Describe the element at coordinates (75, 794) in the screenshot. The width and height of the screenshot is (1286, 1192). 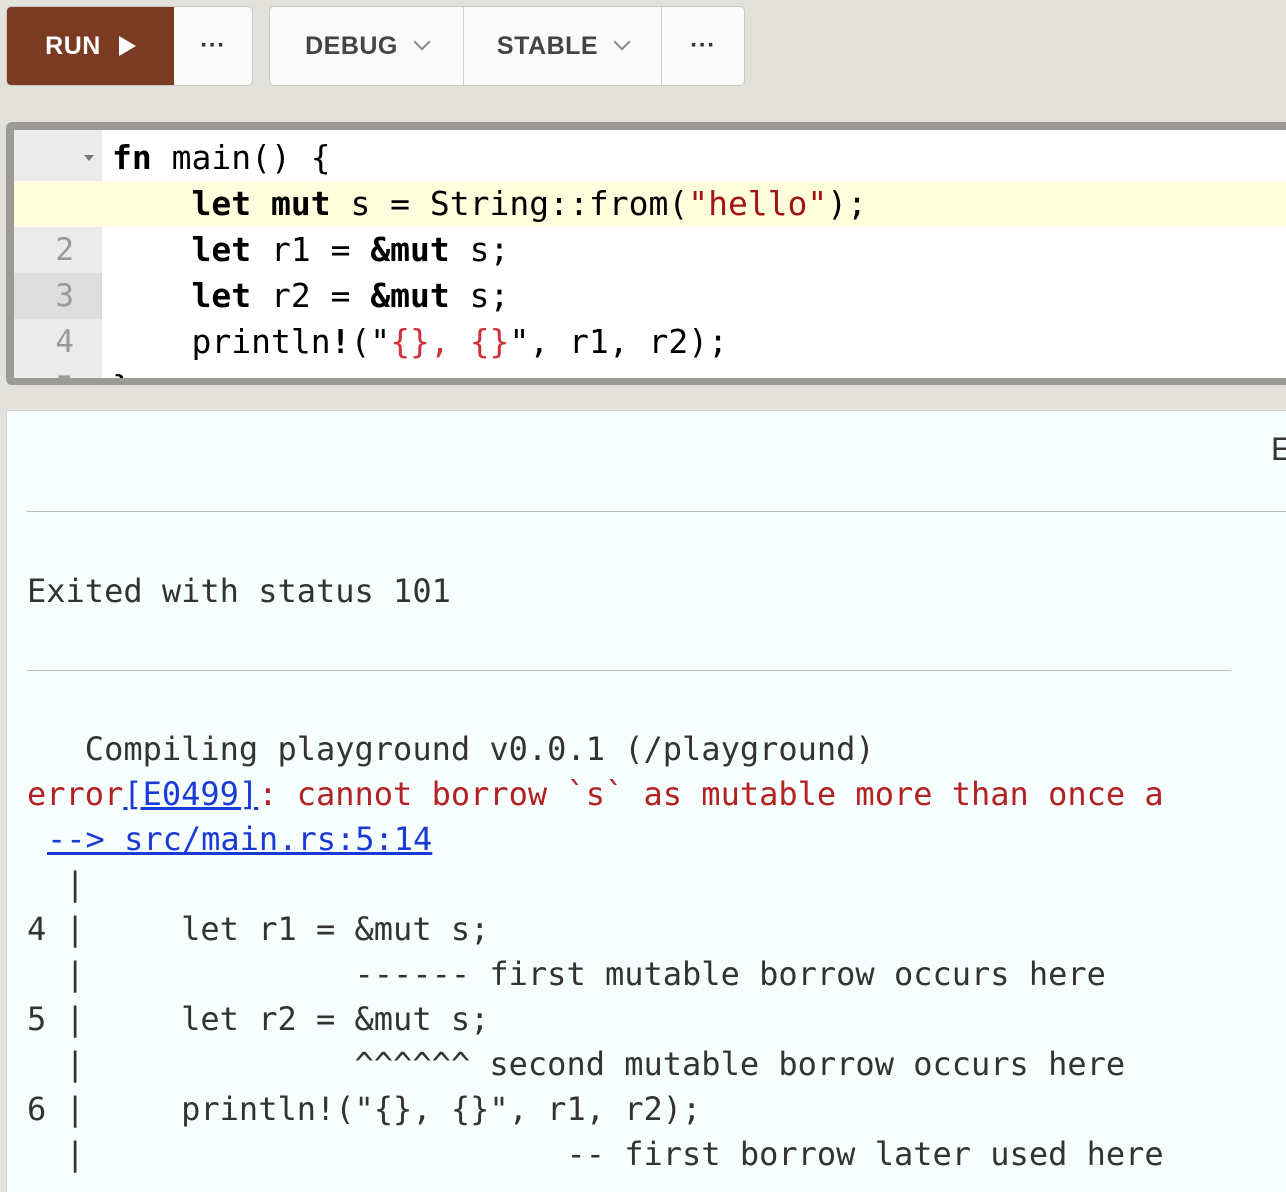
I see `error-prefix: error` at that location.